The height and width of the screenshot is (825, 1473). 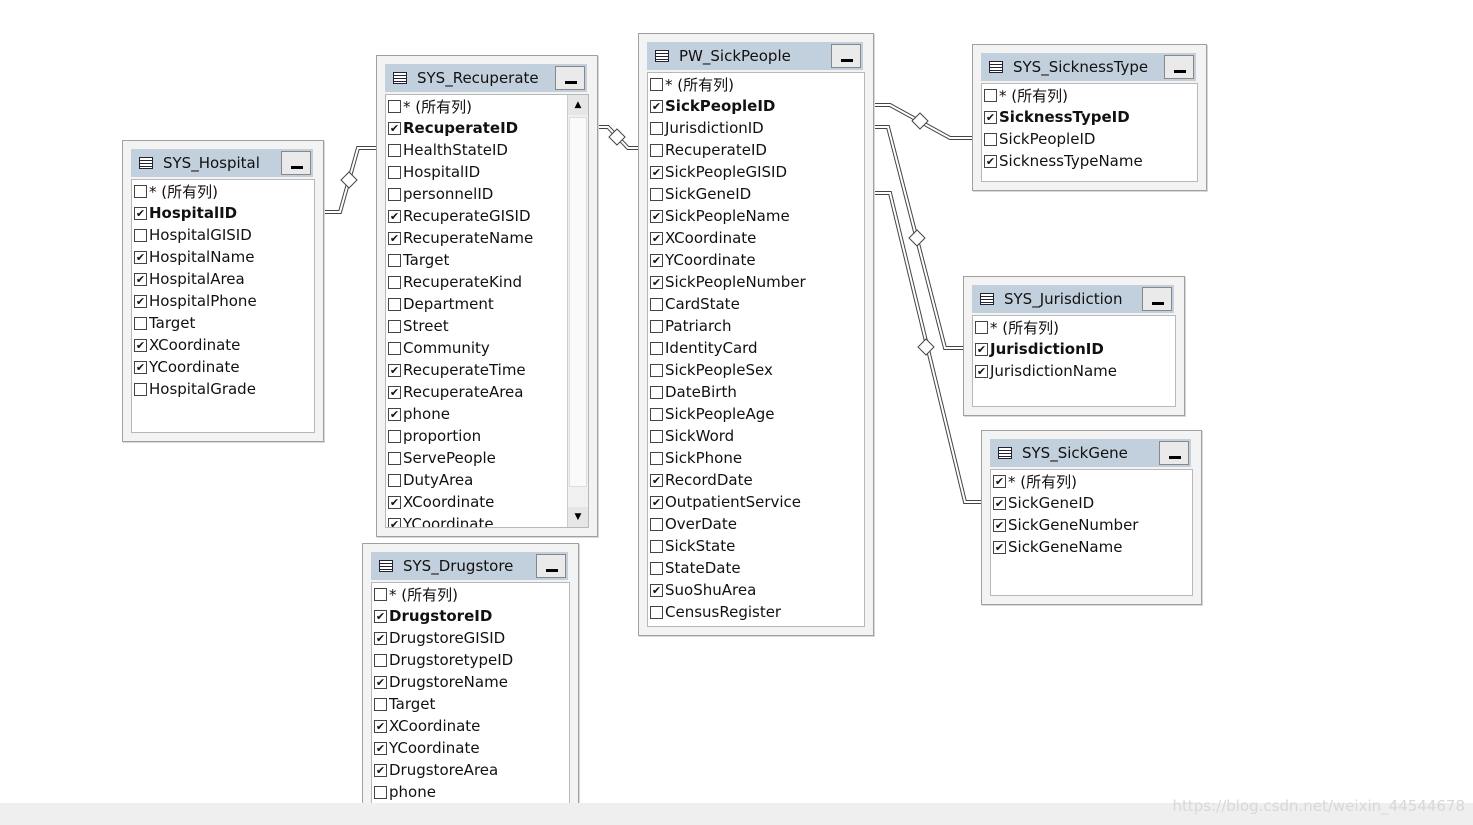 I want to click on column-row: DateBirth, so click(x=756, y=392).